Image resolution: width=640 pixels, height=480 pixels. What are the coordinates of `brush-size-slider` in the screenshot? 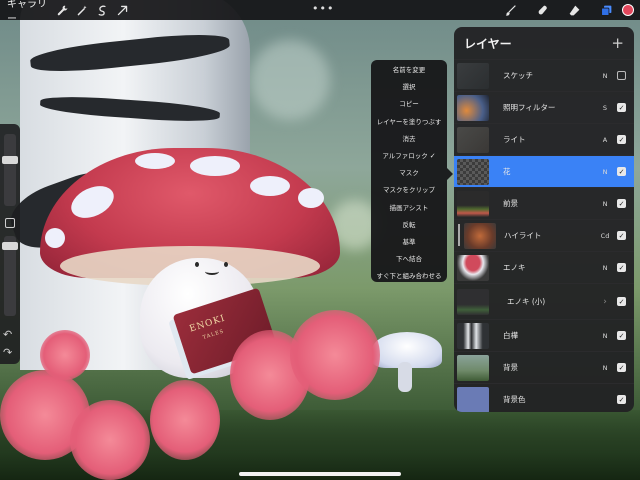 It's located at (10, 170).